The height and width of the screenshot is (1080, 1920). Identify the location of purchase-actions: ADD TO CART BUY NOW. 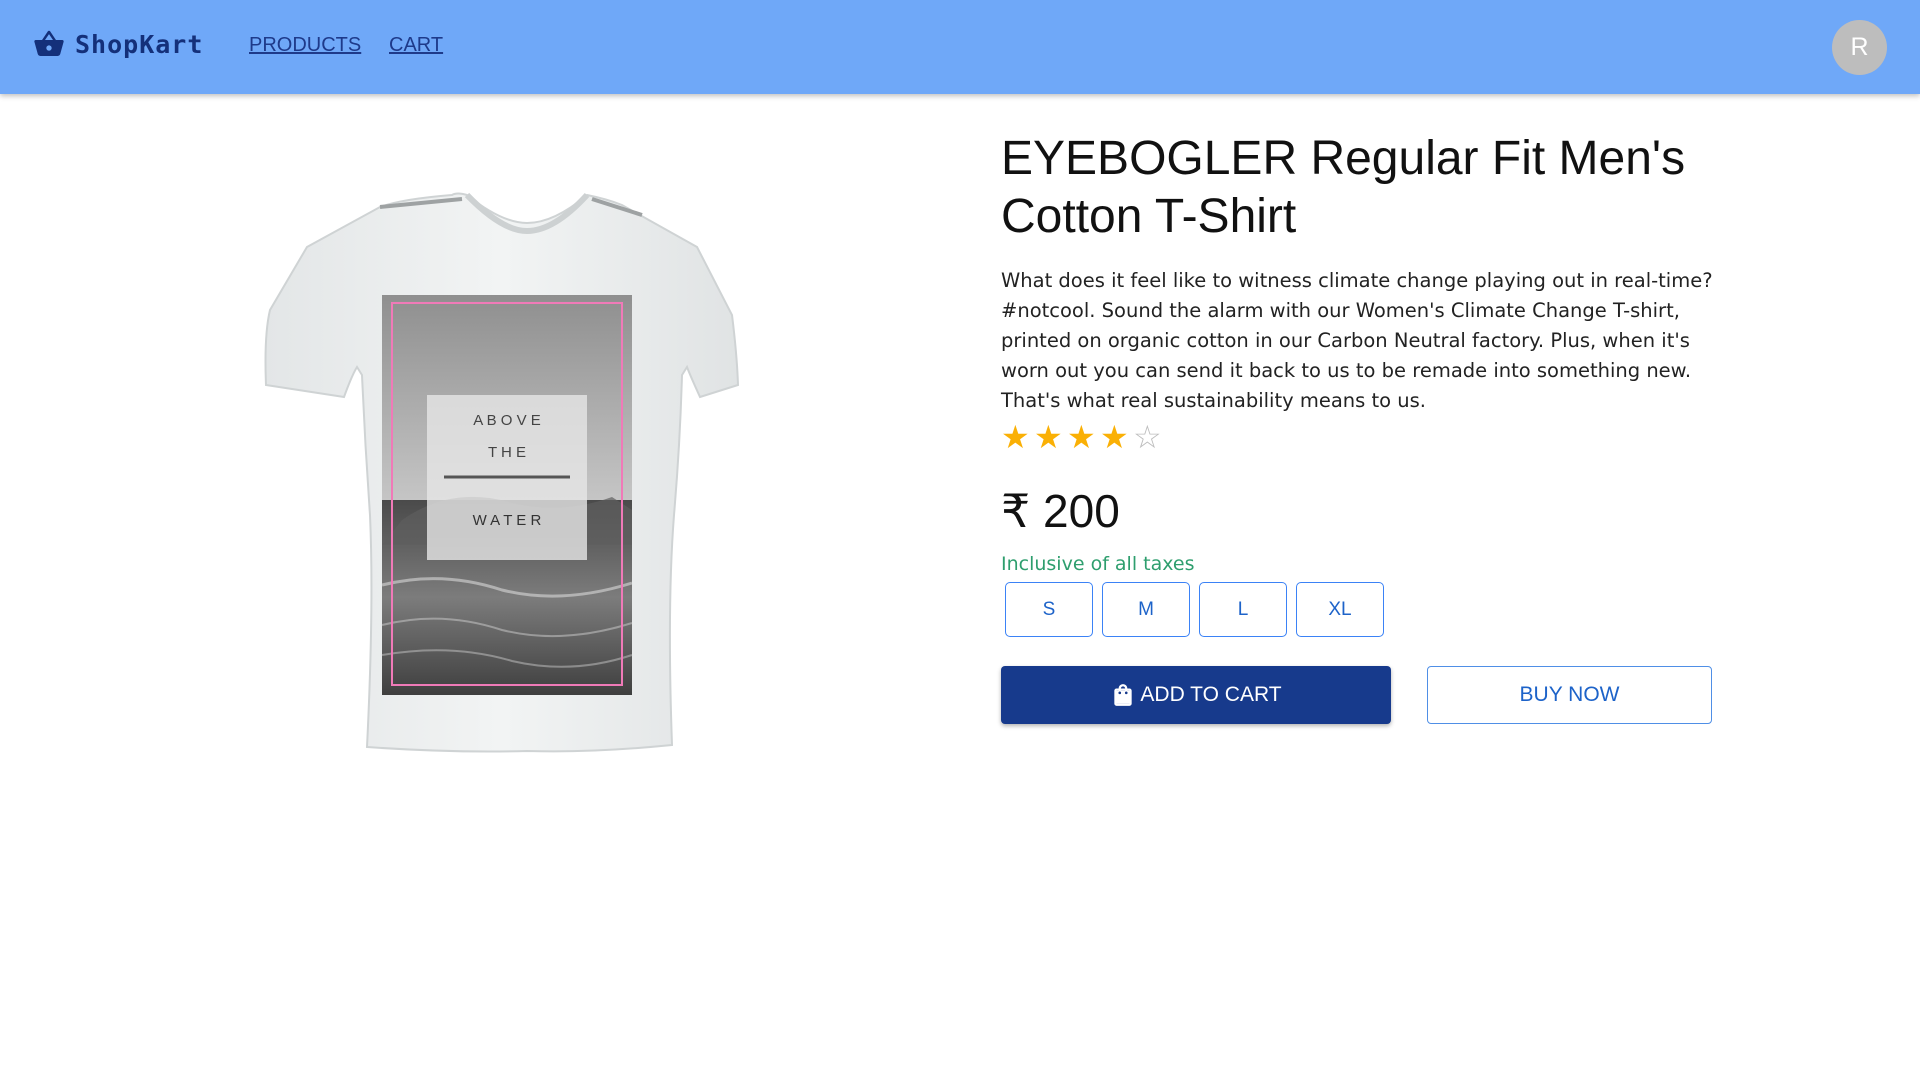
(1361, 695).